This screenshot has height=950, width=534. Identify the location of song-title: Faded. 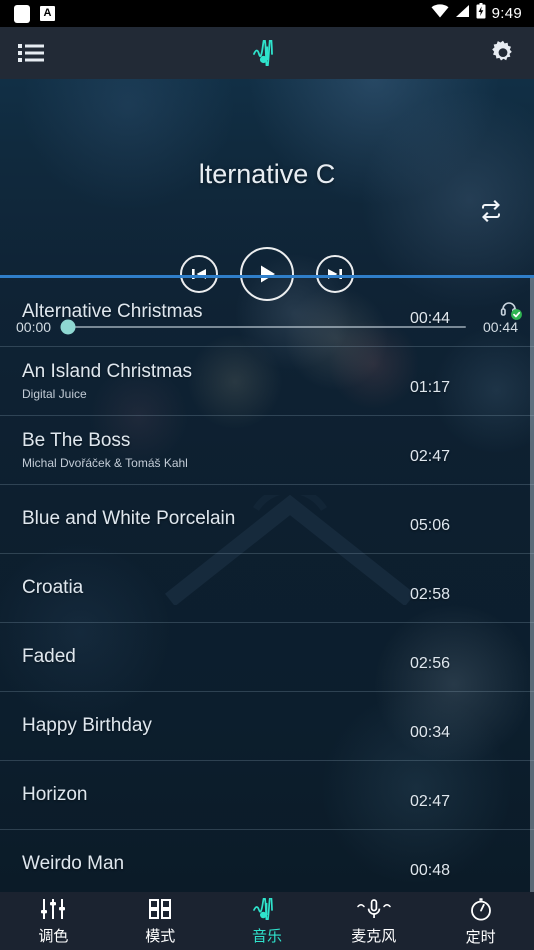
(49, 656).